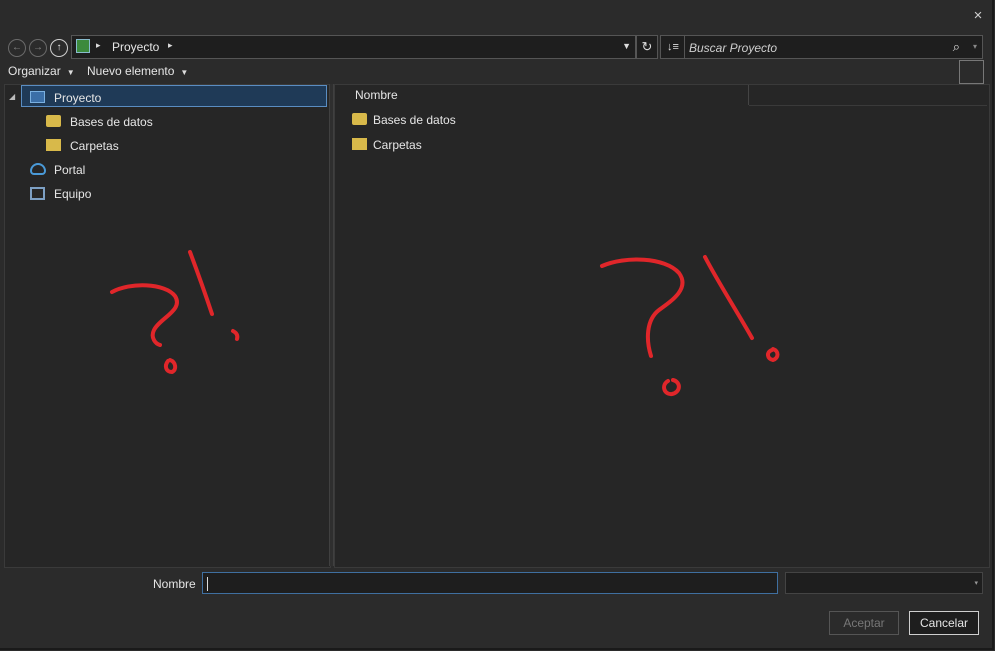 The image size is (995, 651). I want to click on name-label: Nombre, so click(174, 584).